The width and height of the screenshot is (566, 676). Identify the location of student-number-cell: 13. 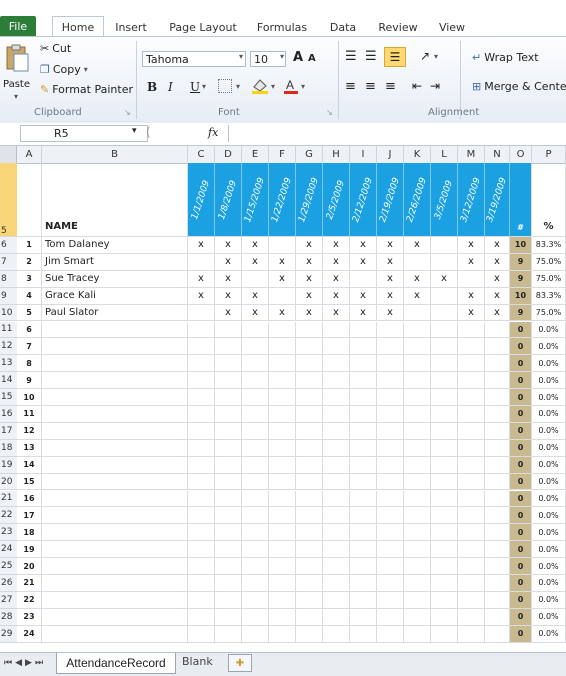
(29, 448).